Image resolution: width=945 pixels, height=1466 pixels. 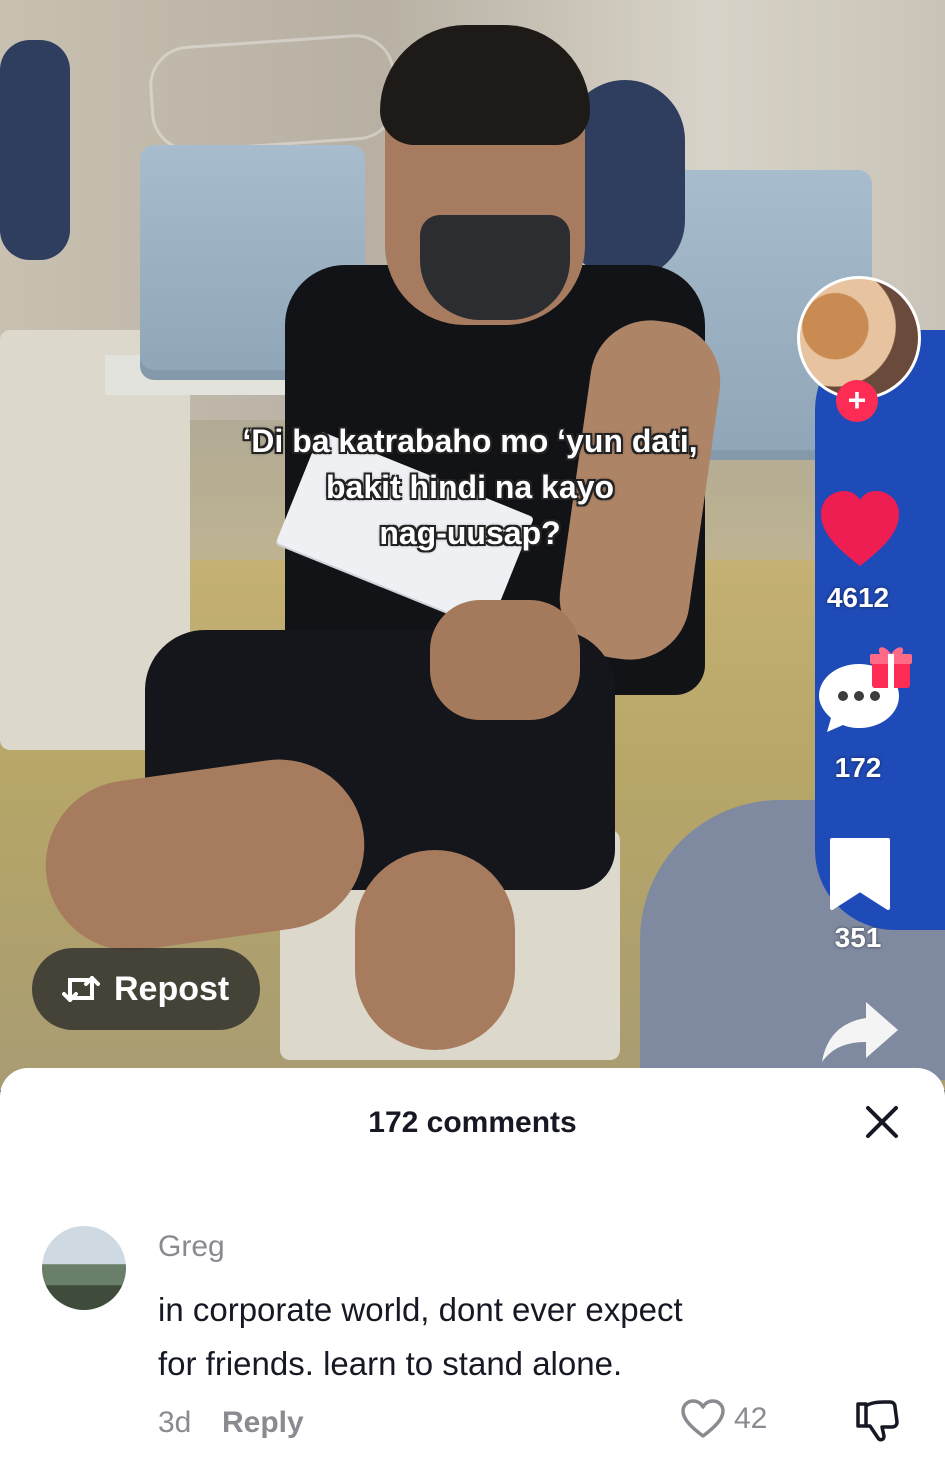 What do you see at coordinates (857, 401) in the screenshot?
I see `follow-plus-button: +` at bounding box center [857, 401].